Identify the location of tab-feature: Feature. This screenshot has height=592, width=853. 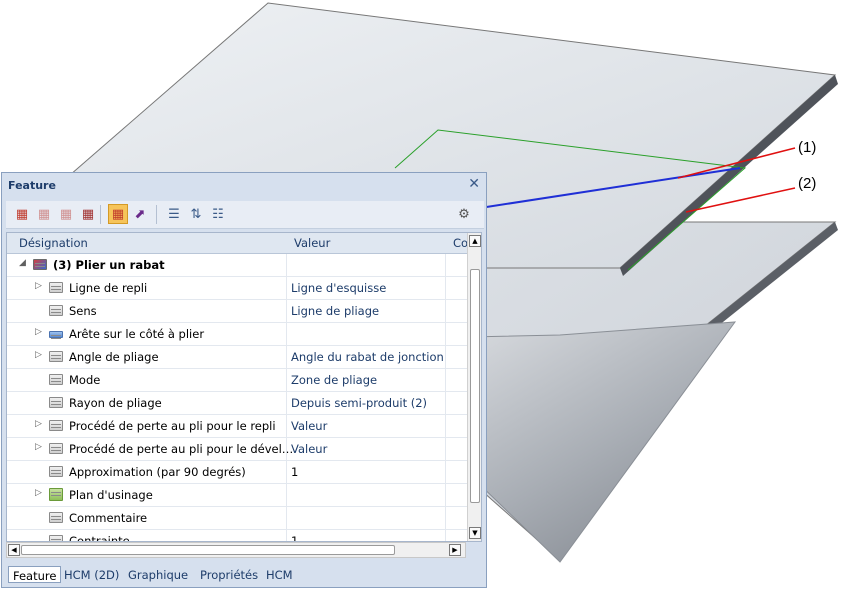
(35, 574).